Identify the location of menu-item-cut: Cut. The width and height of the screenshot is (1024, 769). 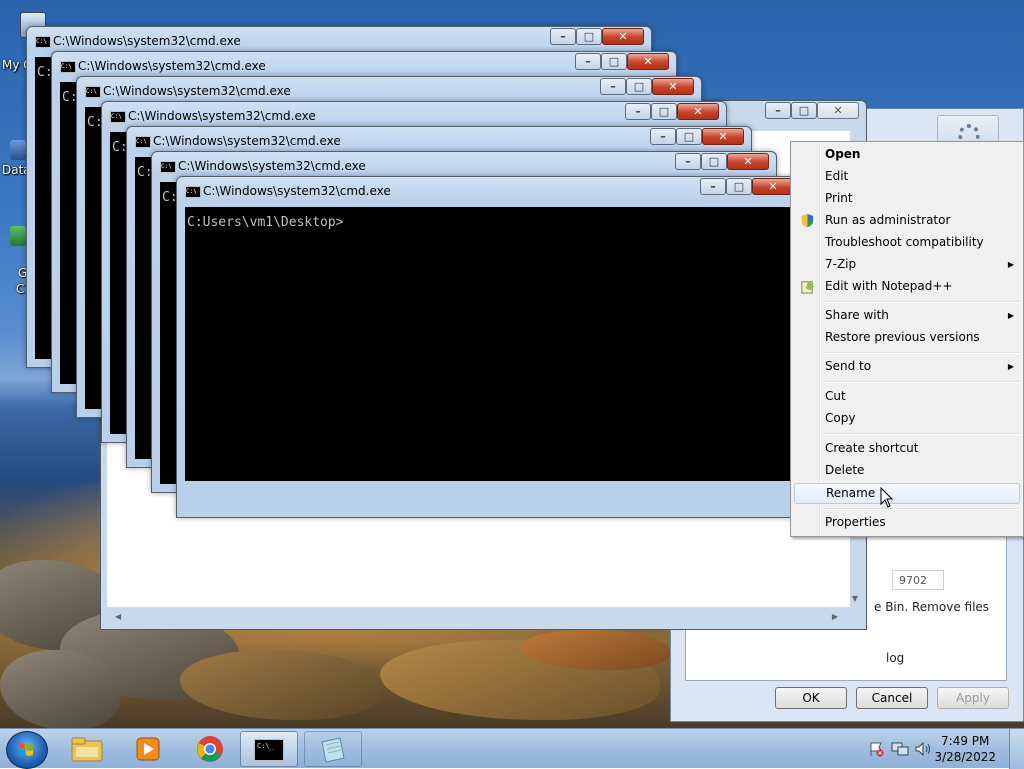
(907, 396).